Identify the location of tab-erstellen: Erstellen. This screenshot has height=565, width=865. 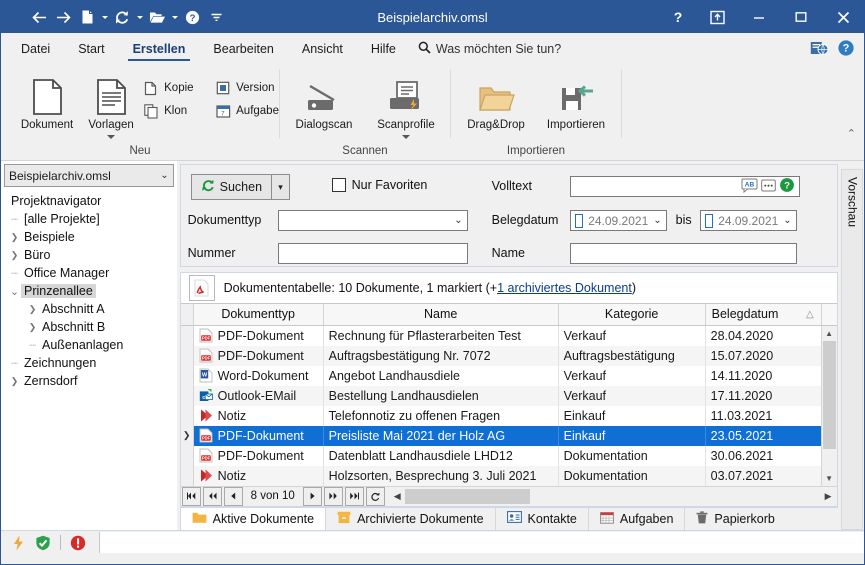
(159, 49).